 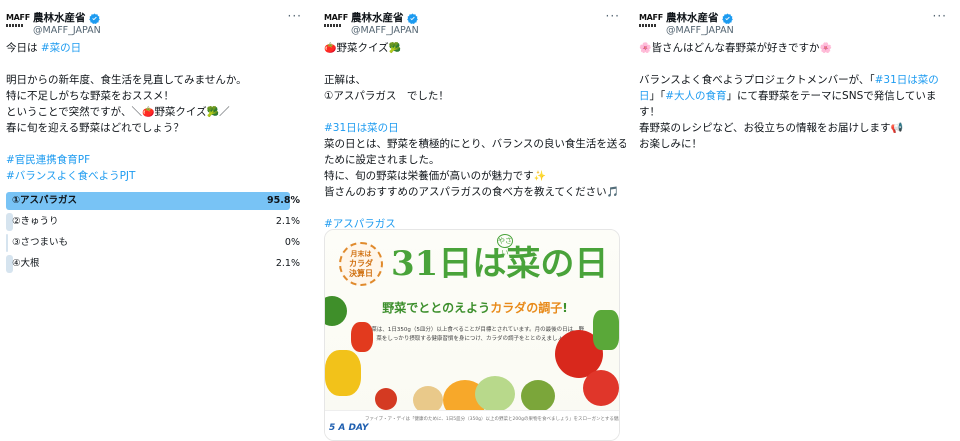 I want to click on text-fragment: 特に、旬の野菜は栄養価が高いのが魅力です, so click(x=429, y=176).